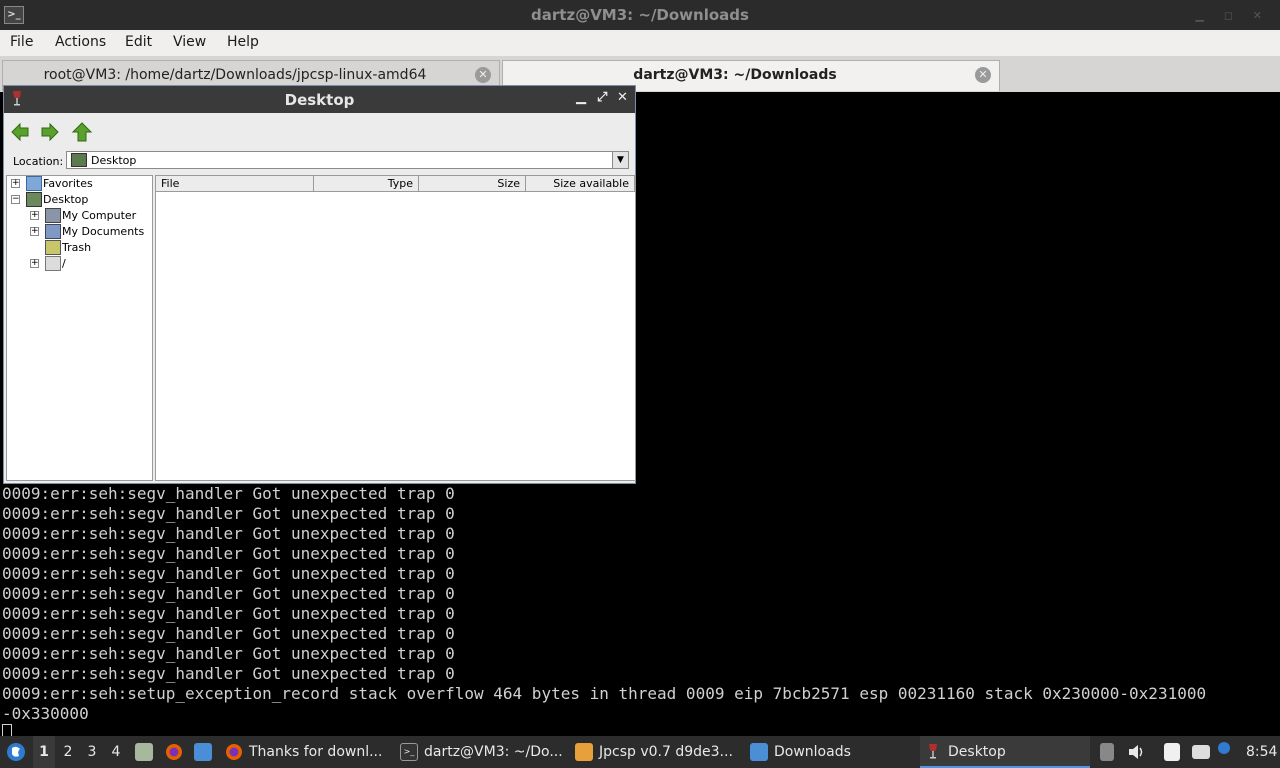  Describe the element at coordinates (1107, 752) in the screenshot. I see `tray-package-icon` at that location.